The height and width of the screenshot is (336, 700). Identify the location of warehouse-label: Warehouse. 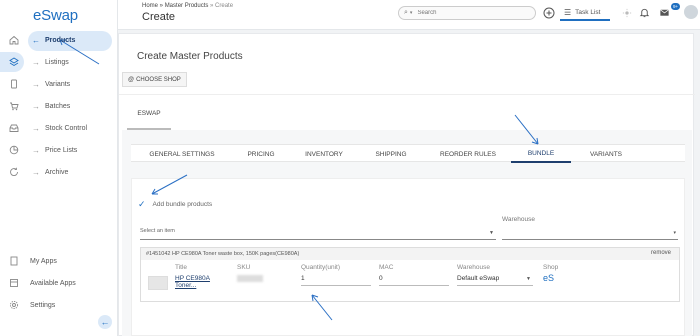
(518, 219).